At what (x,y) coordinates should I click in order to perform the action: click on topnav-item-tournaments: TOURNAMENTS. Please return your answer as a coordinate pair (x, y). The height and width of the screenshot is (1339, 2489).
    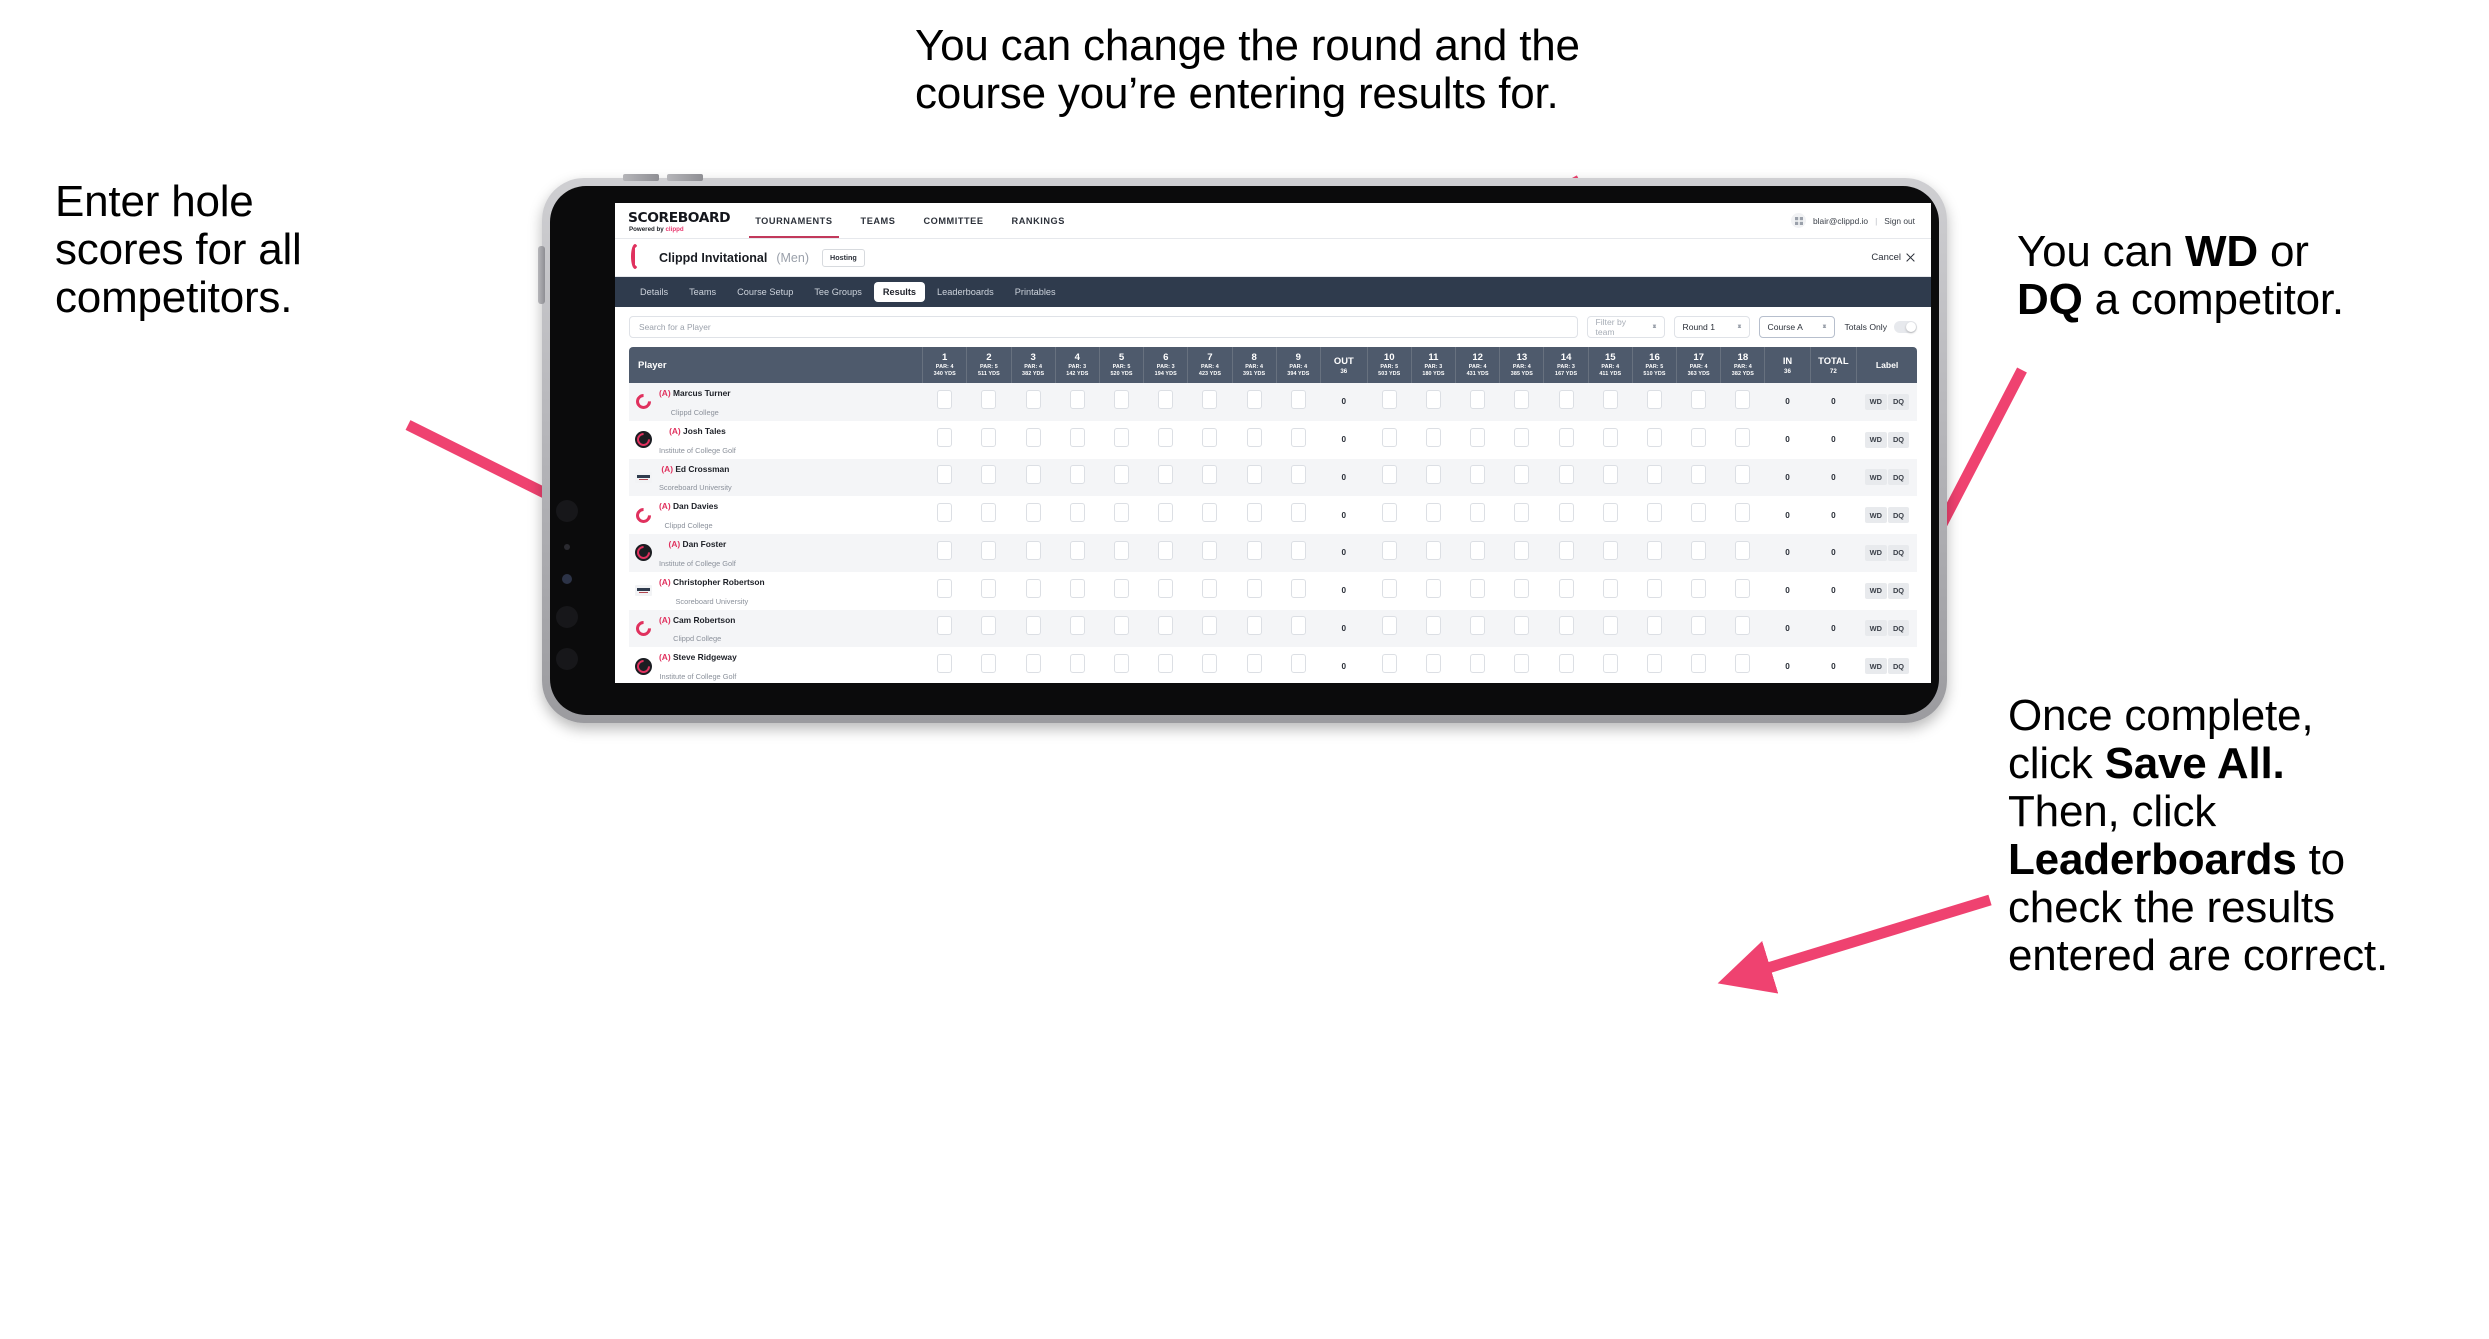
    Looking at the image, I should click on (793, 220).